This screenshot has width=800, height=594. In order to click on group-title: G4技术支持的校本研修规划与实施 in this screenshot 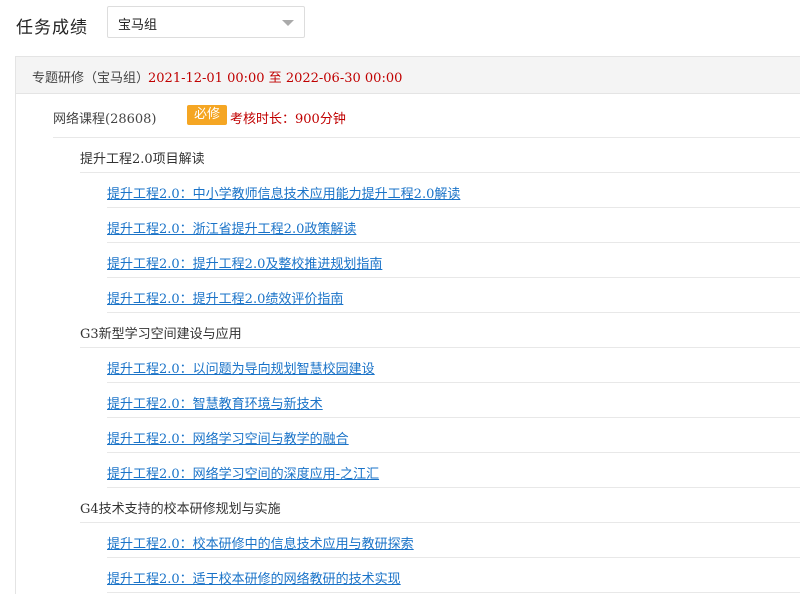, I will do `click(180, 509)`.